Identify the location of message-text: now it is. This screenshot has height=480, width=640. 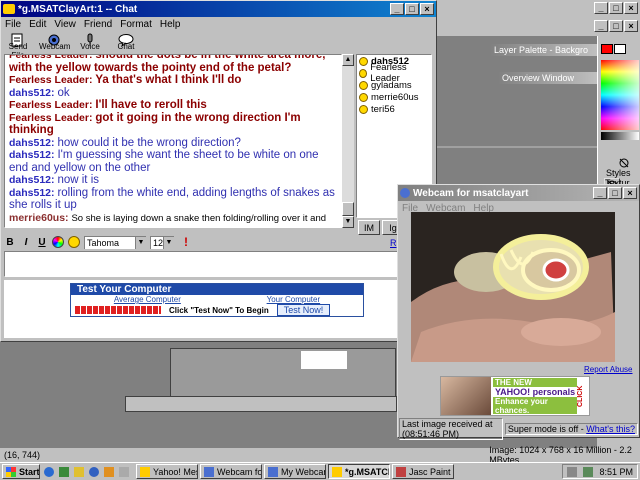
(78, 180).